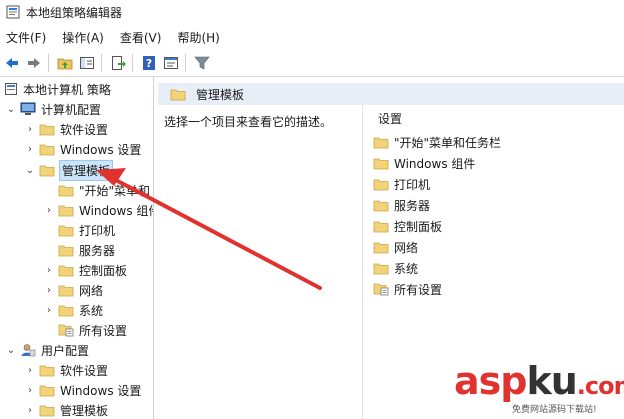 The image size is (624, 419). I want to click on menu-view: 查看(V), so click(141, 37).